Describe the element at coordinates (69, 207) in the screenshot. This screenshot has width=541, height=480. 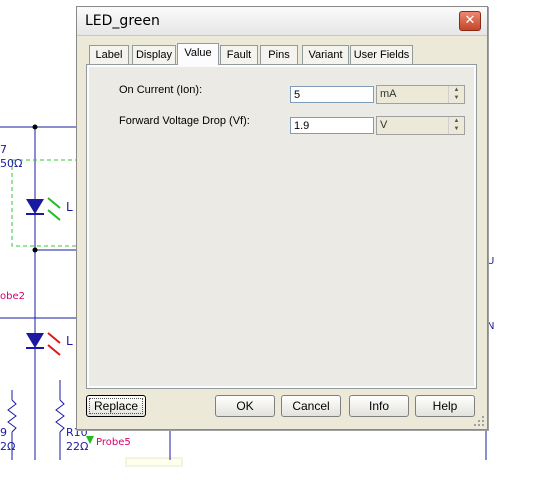
I see `led1-ref-label: L` at that location.